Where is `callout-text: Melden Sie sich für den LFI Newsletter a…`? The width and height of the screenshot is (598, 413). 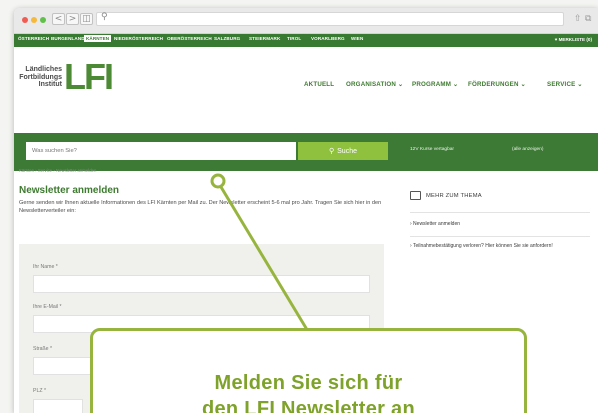 callout-text: Melden Sie sich für den LFI Newsletter a… is located at coordinates (308, 391).